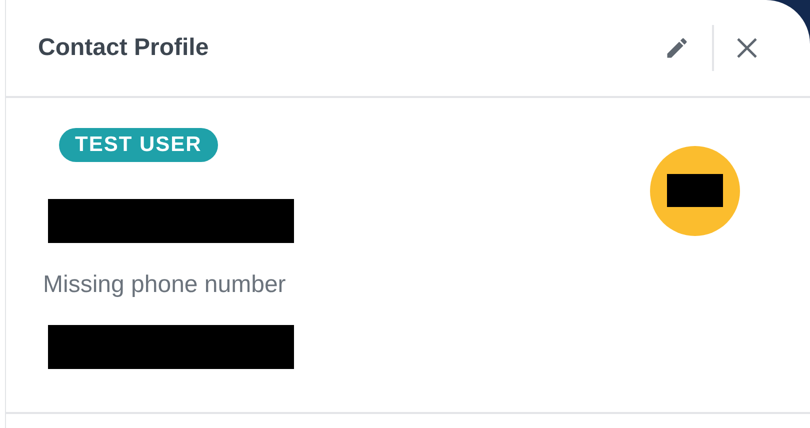  What do you see at coordinates (747, 48) in the screenshot?
I see `close-icon` at bounding box center [747, 48].